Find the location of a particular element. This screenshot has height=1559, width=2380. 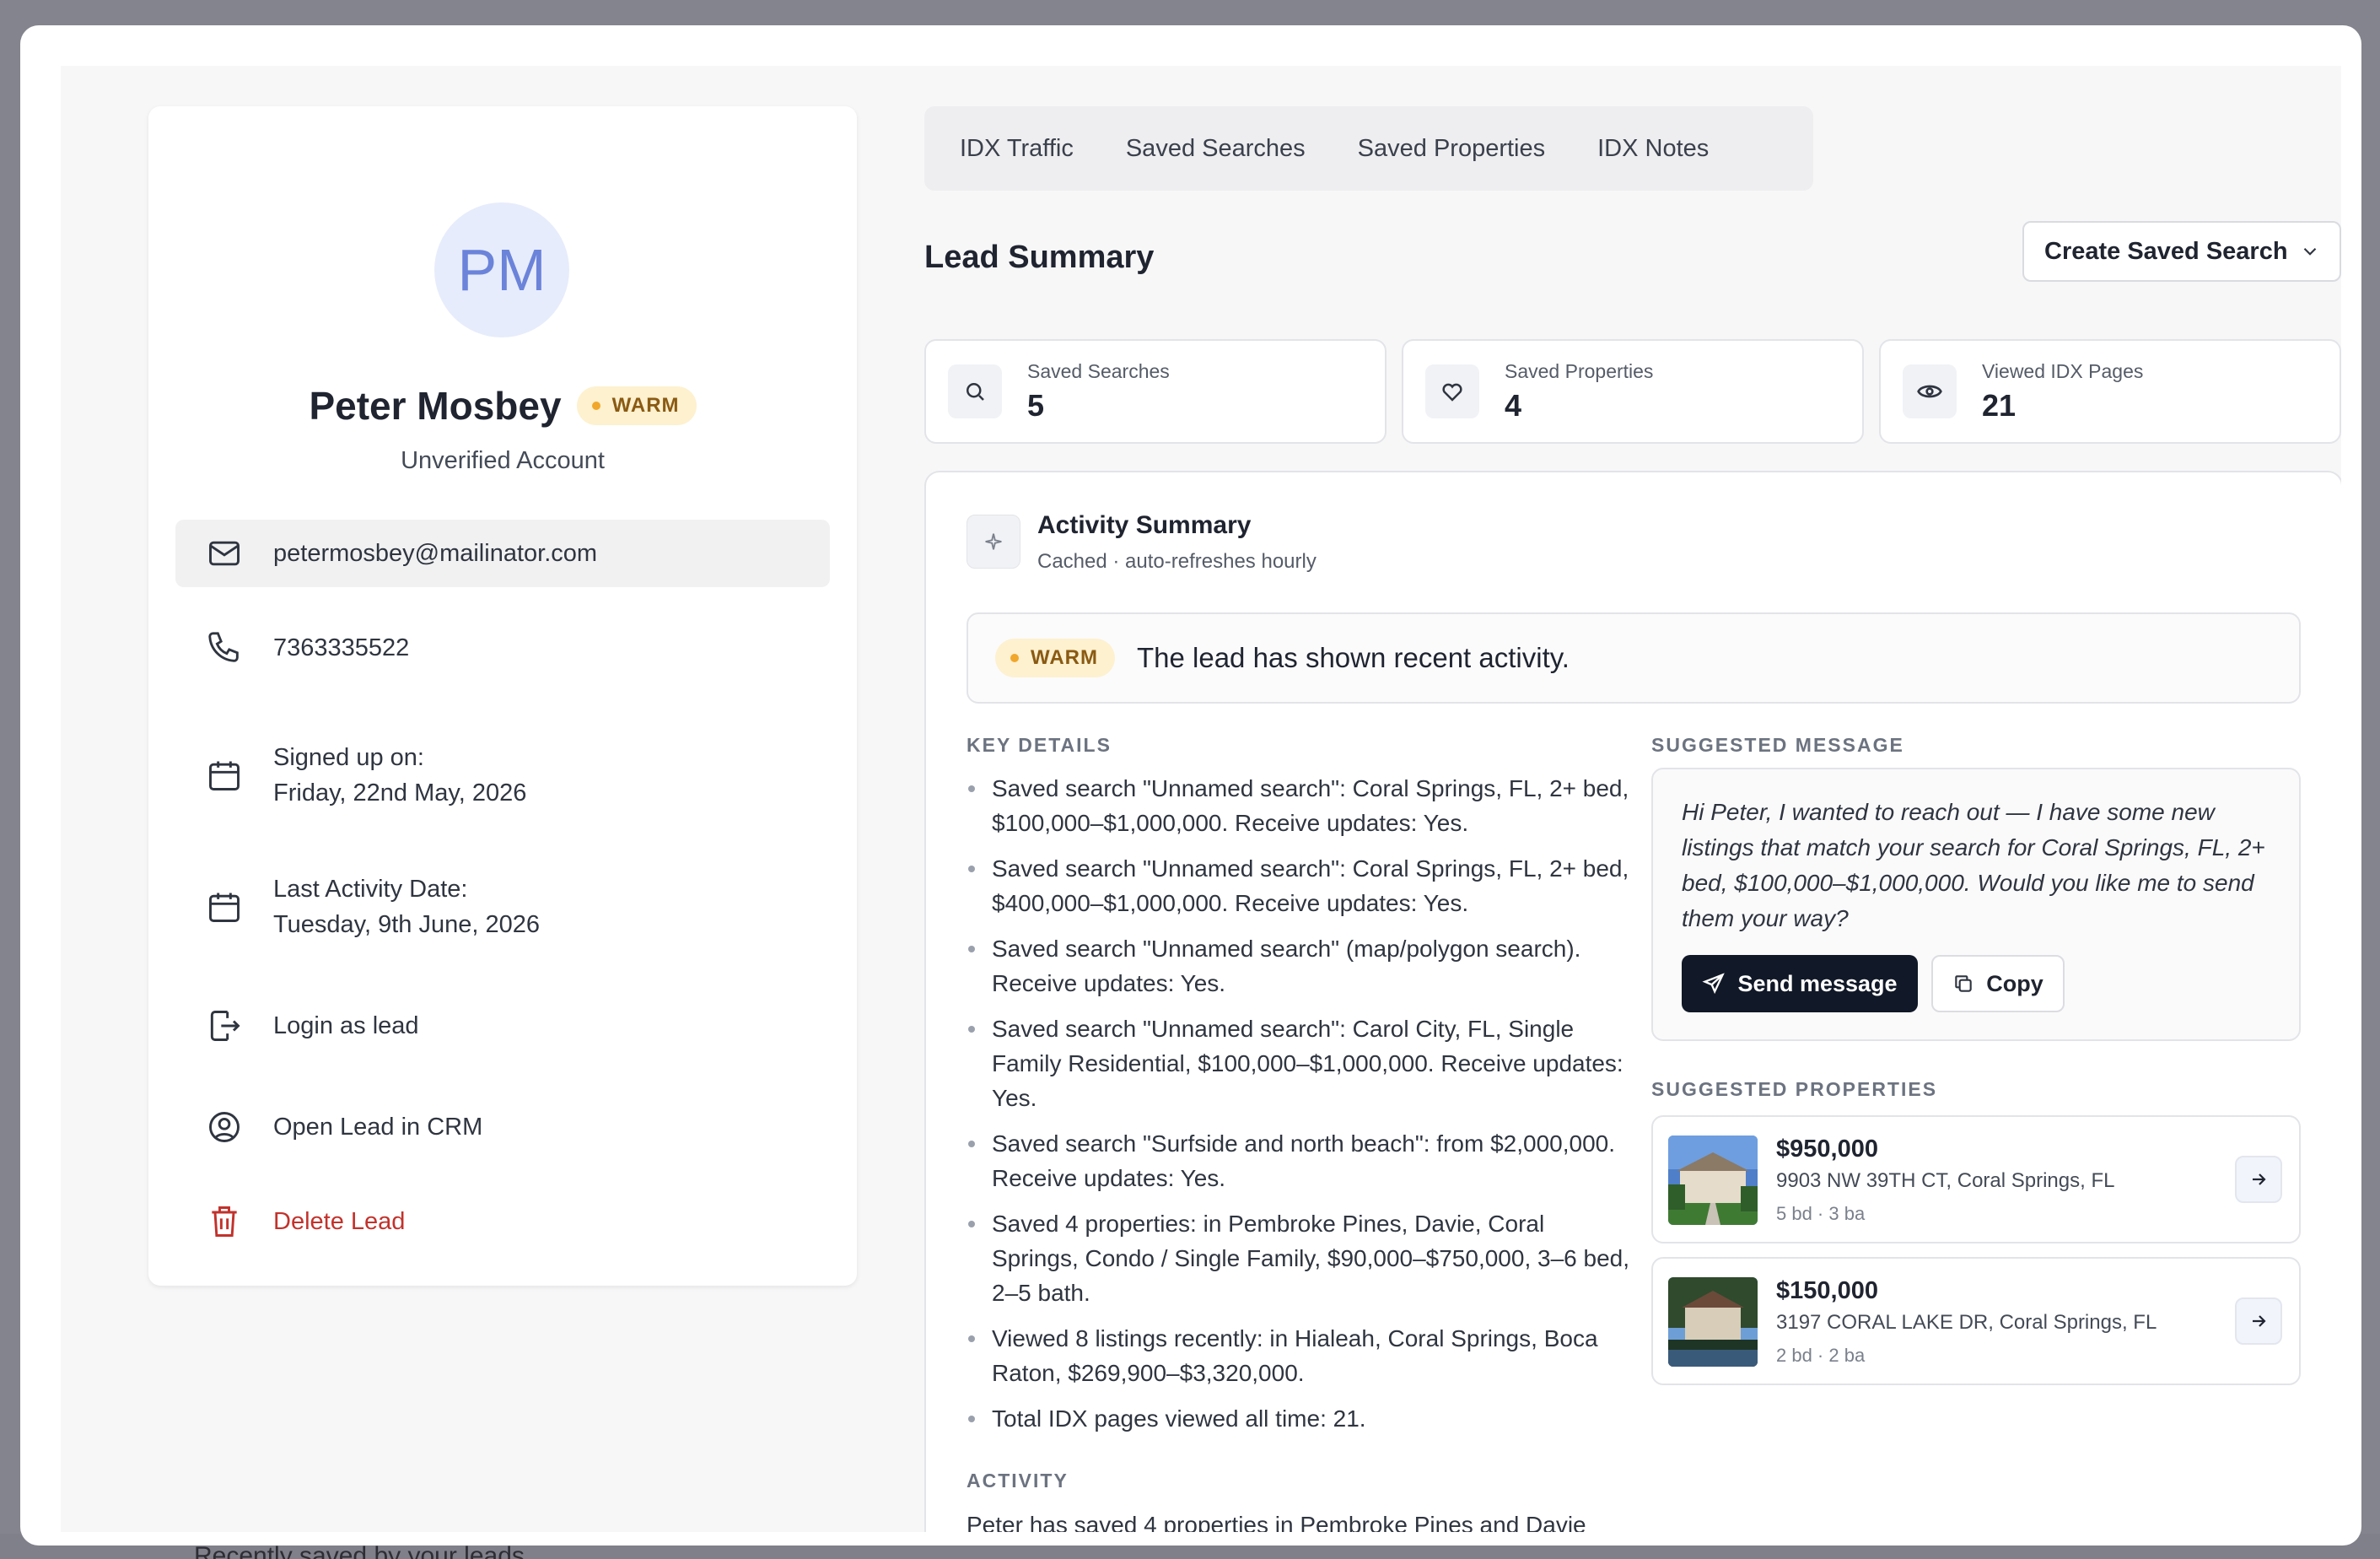

property-price: $950,000 is located at coordinates (1827, 1149).